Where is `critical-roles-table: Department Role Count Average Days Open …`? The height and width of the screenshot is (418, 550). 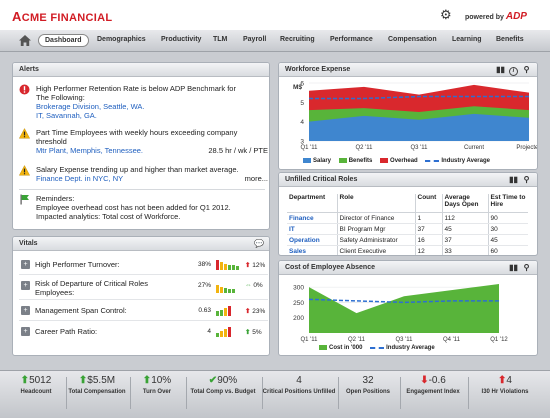
critical-roles-table: Department Role Count Average Days Open … is located at coordinates (407, 224).